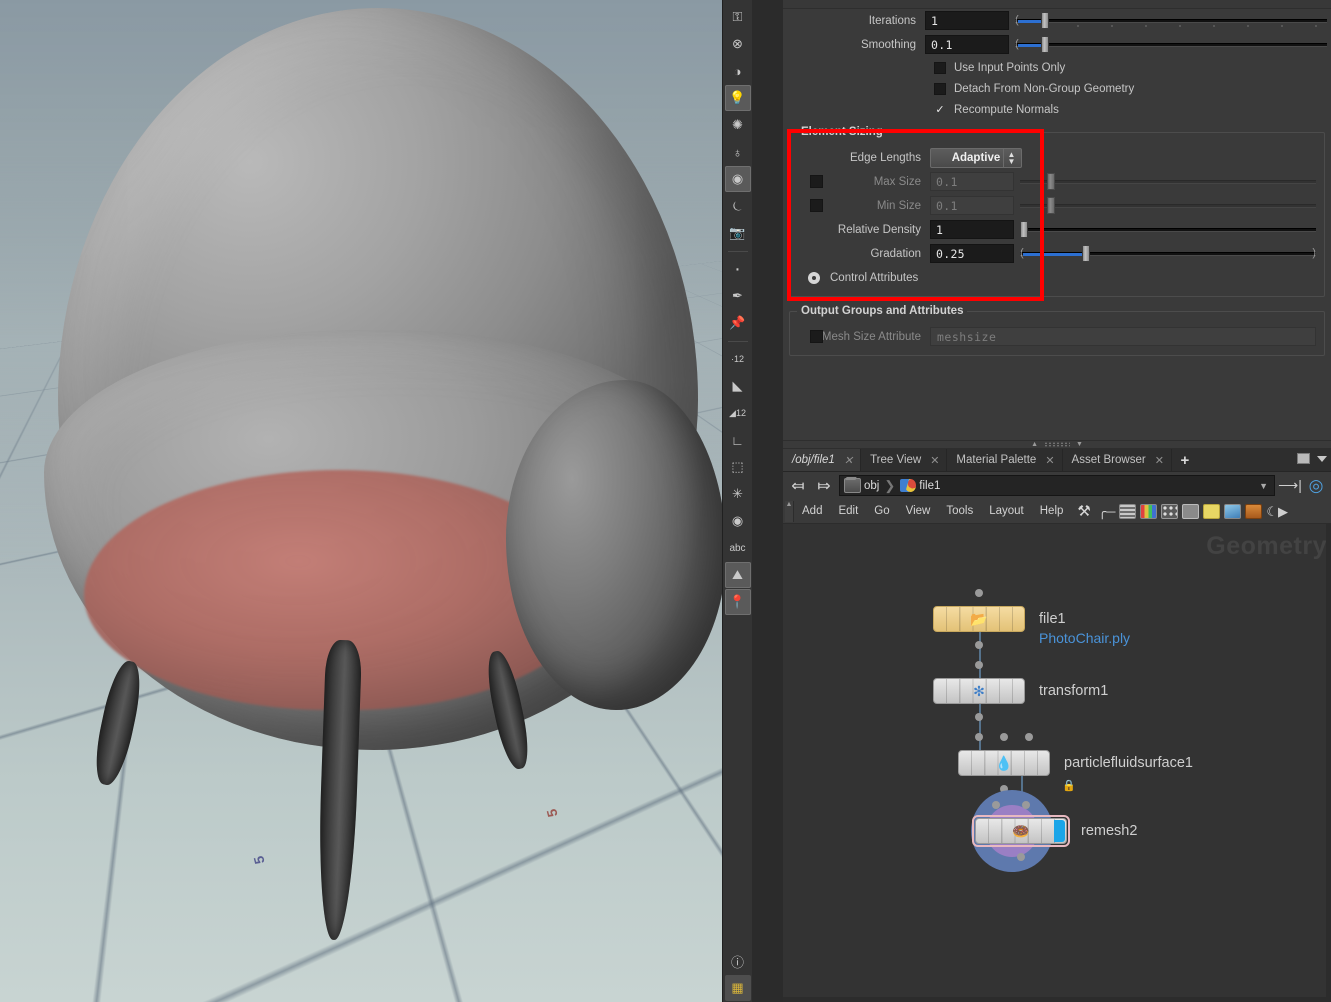  Describe the element at coordinates (1312, 458) in the screenshot. I see `pane-controls` at that location.